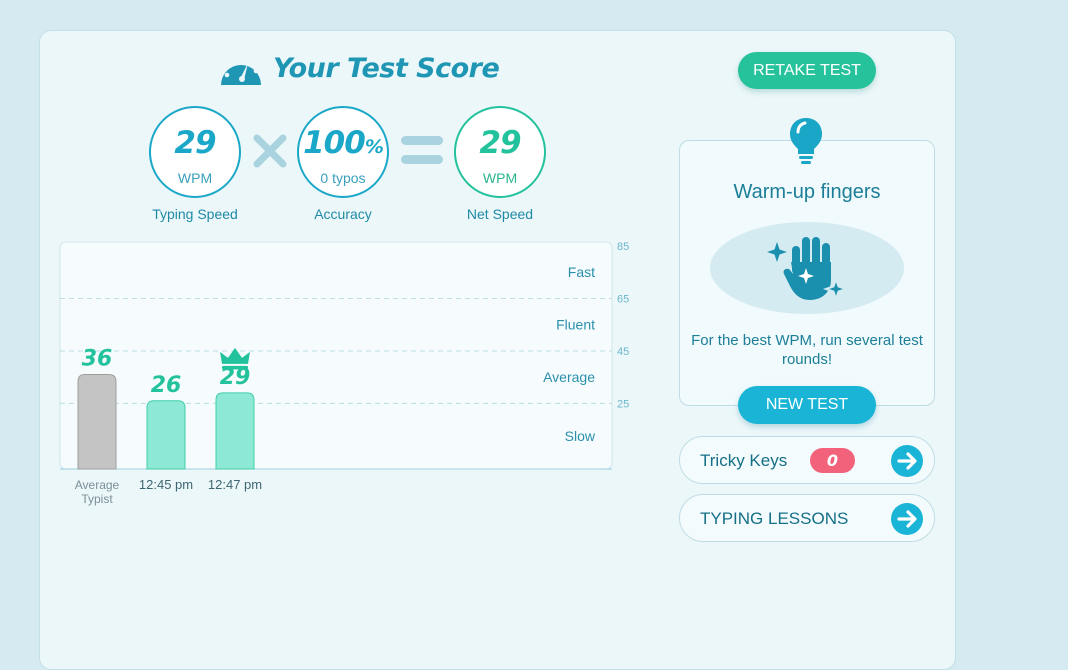 The height and width of the screenshot is (670, 1068). Describe the element at coordinates (235, 484) in the screenshot. I see `chart-category-label: 12:47 pm` at that location.